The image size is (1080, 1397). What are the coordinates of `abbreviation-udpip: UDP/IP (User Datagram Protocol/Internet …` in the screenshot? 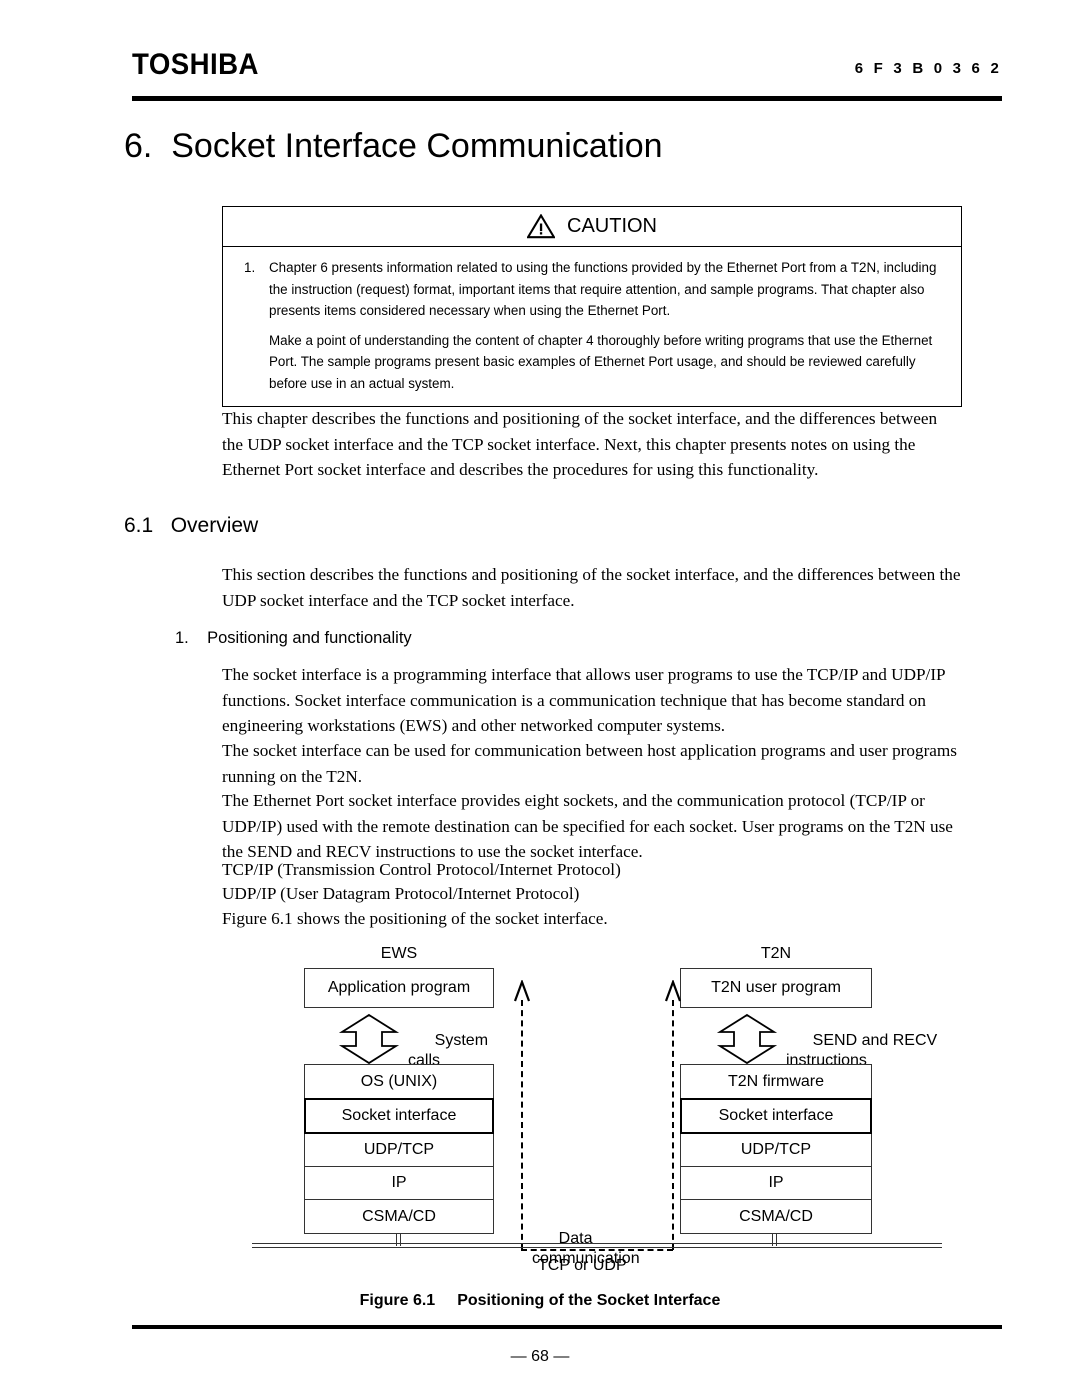 It's located at (401, 893).